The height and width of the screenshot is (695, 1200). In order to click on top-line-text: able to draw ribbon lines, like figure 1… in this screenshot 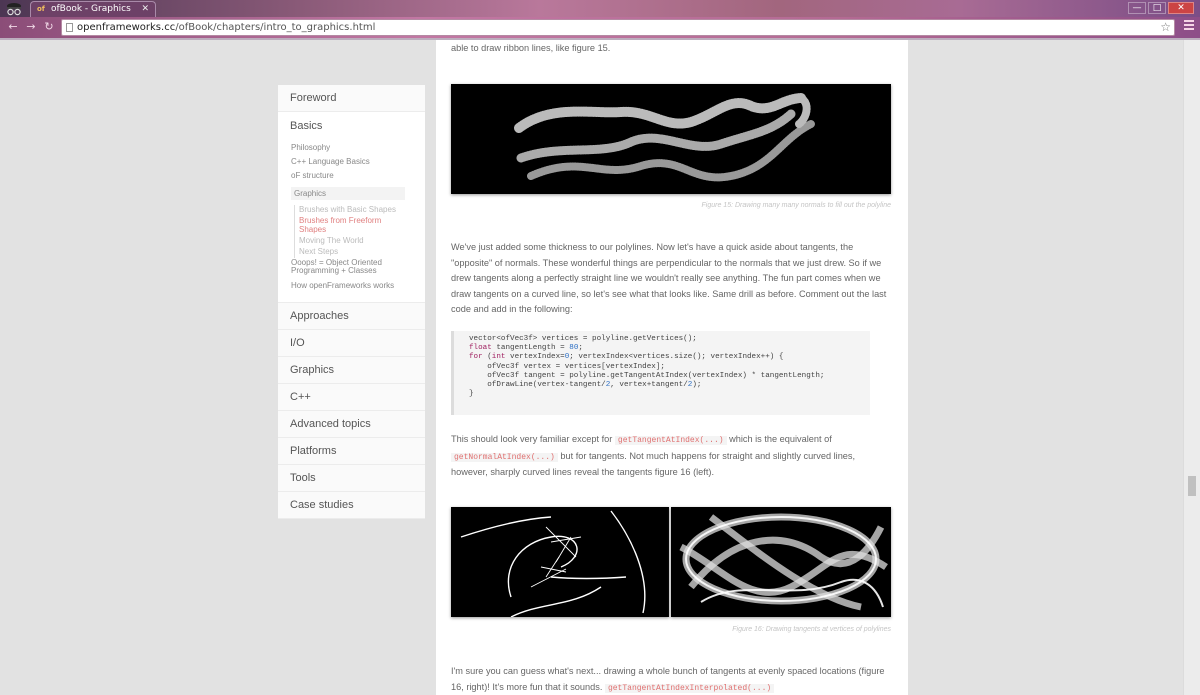, I will do `click(531, 48)`.